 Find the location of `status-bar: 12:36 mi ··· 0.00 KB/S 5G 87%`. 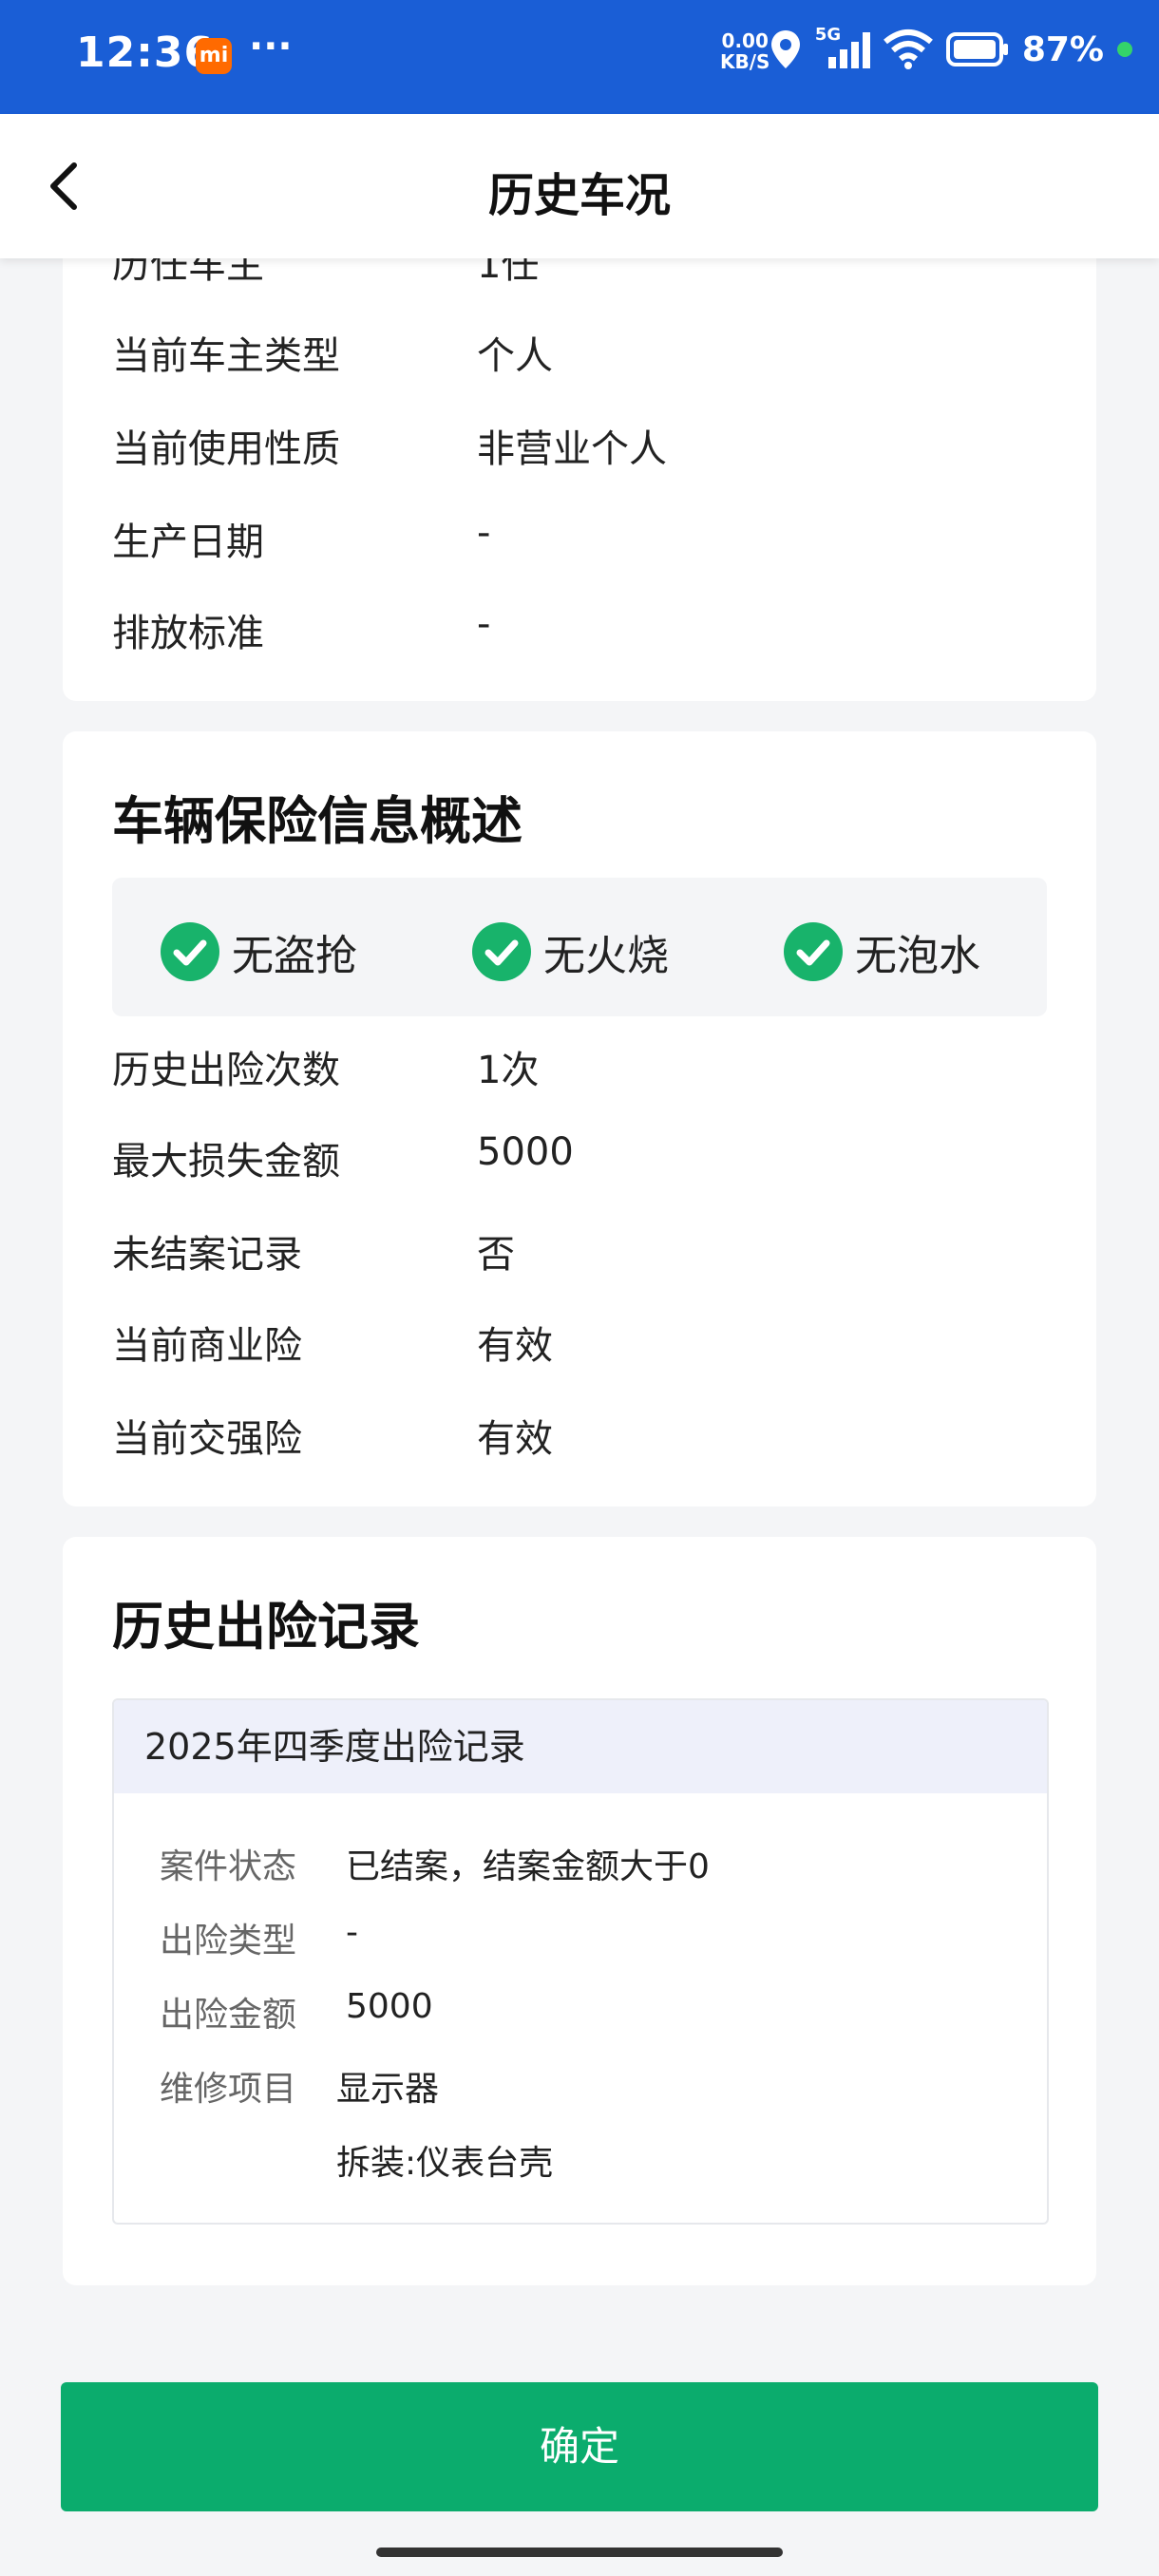

status-bar: 12:36 mi ··· 0.00 KB/S 5G 87% is located at coordinates (579, 57).